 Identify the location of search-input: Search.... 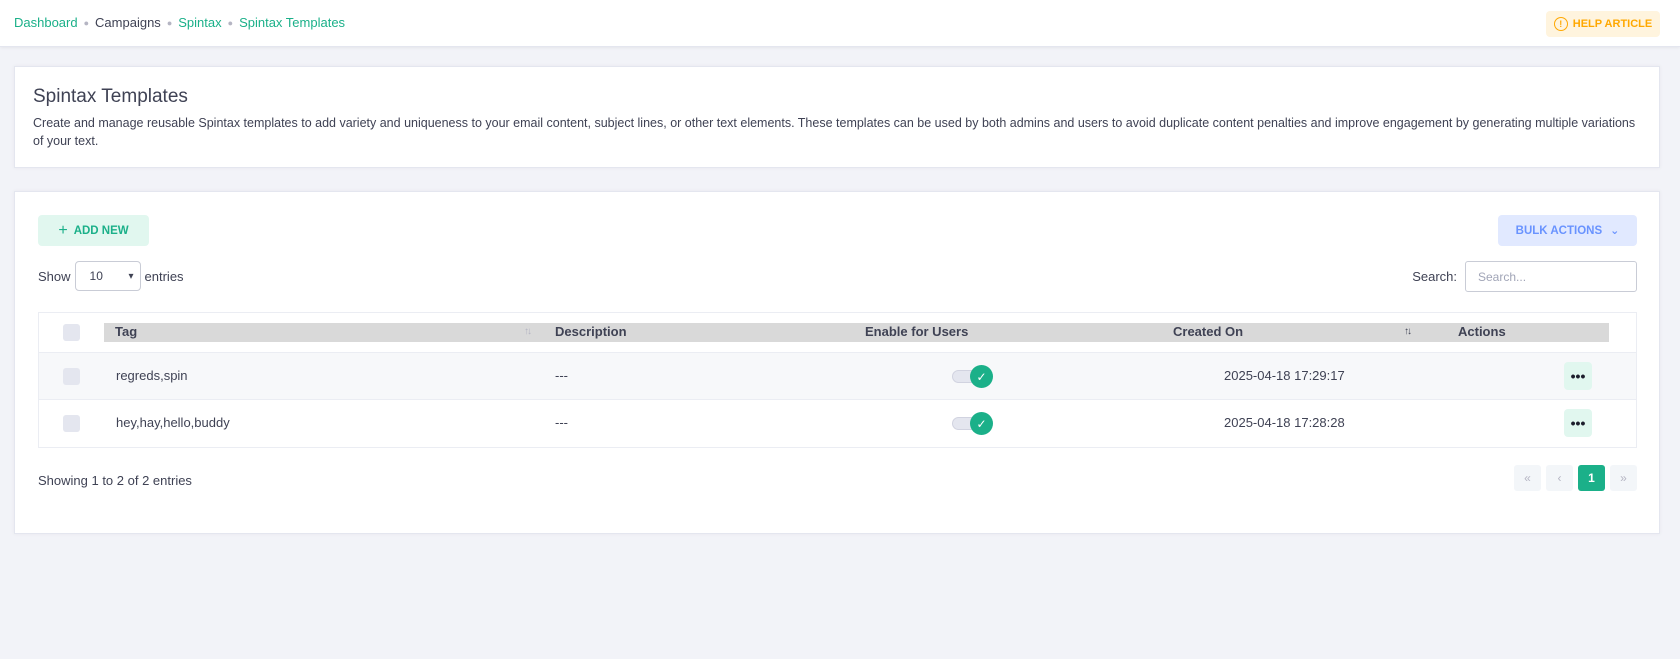
(1551, 276).